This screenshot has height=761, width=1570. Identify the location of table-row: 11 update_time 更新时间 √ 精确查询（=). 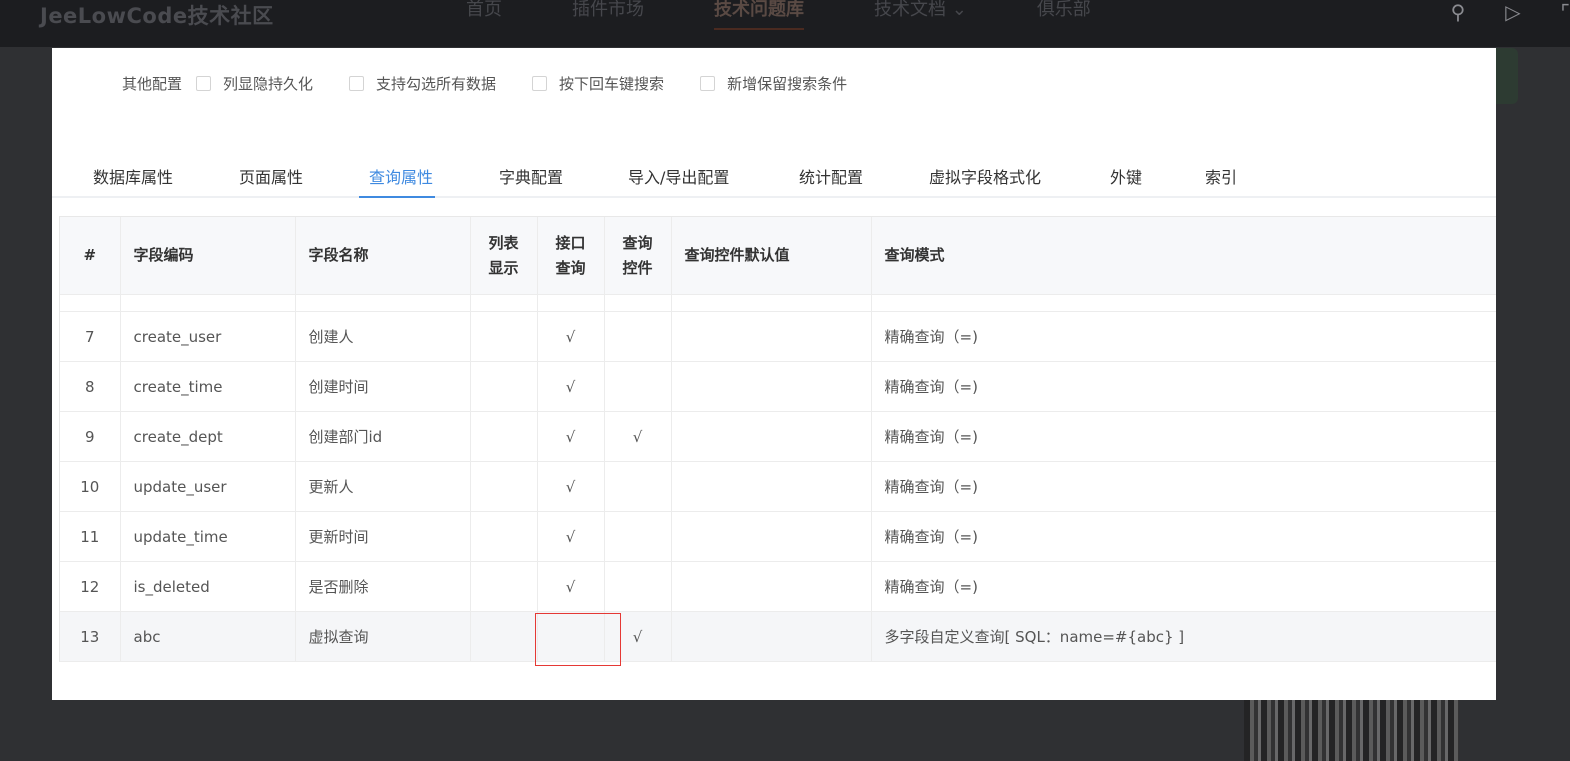
(778, 536).